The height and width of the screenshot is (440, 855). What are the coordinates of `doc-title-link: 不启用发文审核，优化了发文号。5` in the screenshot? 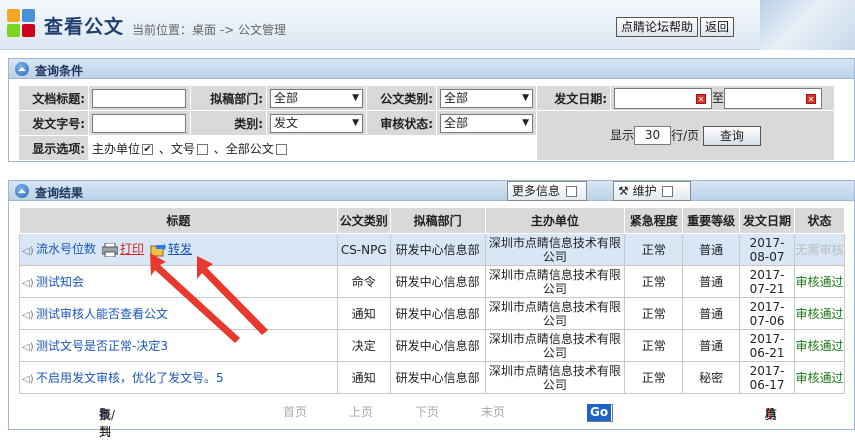 It's located at (130, 378).